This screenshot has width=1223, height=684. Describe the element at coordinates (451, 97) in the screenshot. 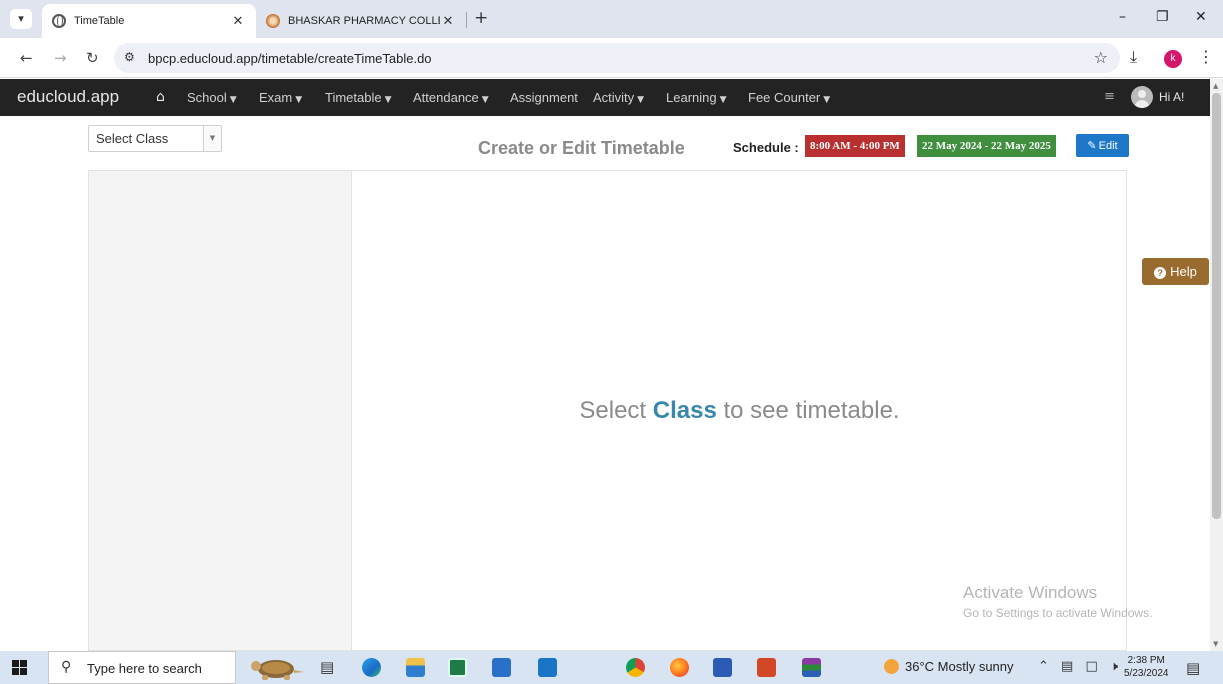

I see `menu-attendance: Attendance ▼` at that location.